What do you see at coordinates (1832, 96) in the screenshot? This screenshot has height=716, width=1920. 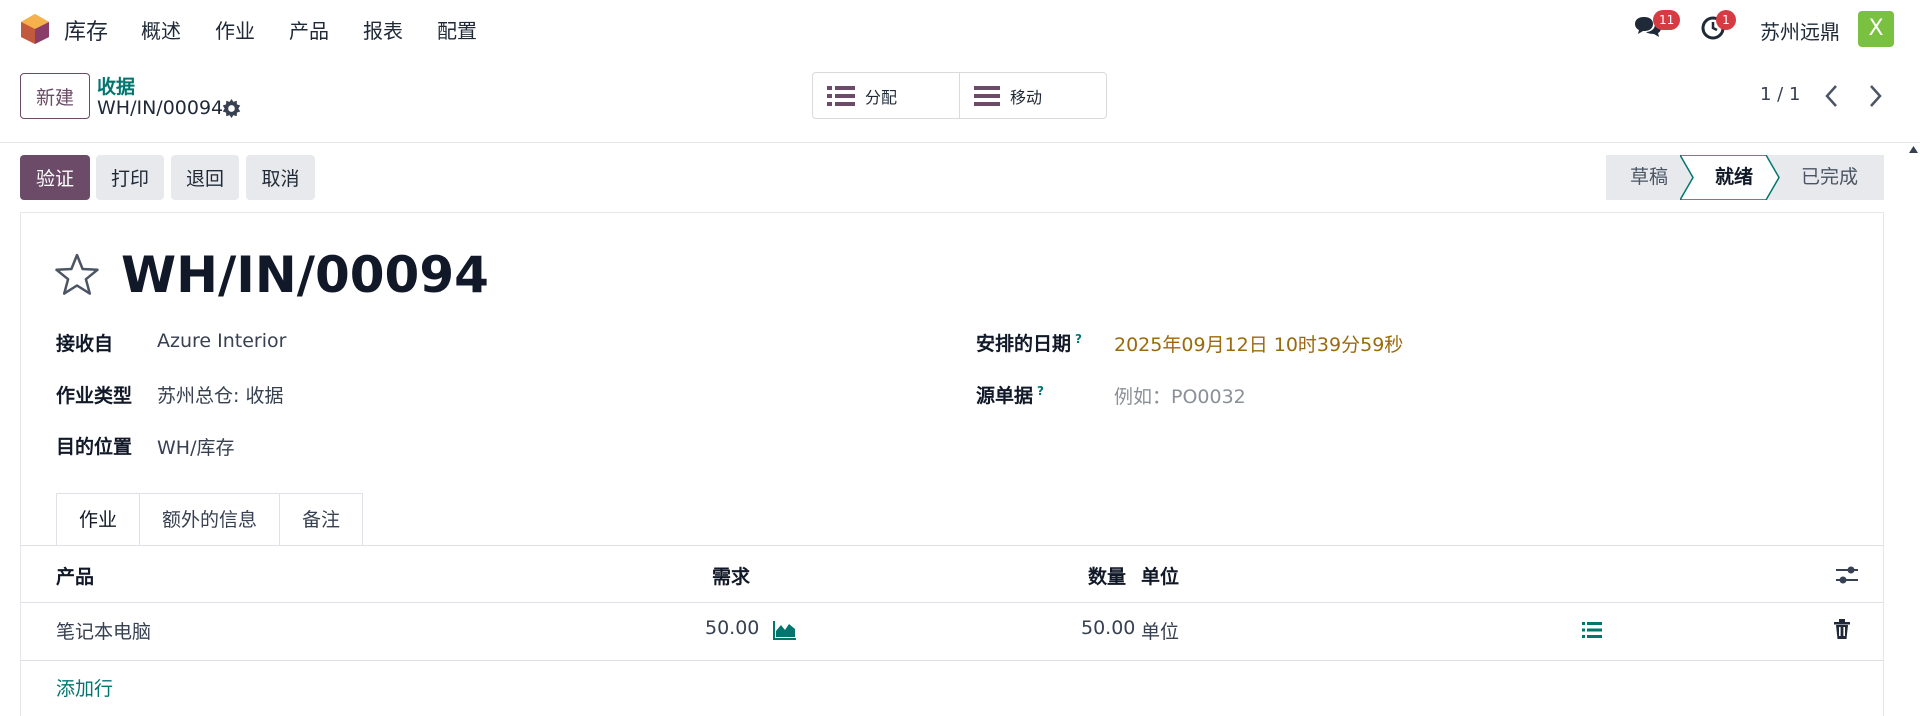 I see `chevron-left-icon` at bounding box center [1832, 96].